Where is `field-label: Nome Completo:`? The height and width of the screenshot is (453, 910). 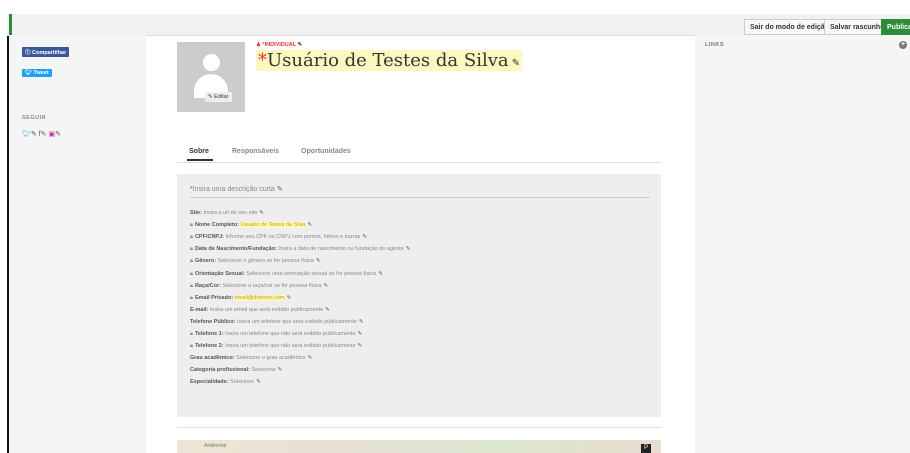
field-label: Nome Completo: is located at coordinates (217, 225).